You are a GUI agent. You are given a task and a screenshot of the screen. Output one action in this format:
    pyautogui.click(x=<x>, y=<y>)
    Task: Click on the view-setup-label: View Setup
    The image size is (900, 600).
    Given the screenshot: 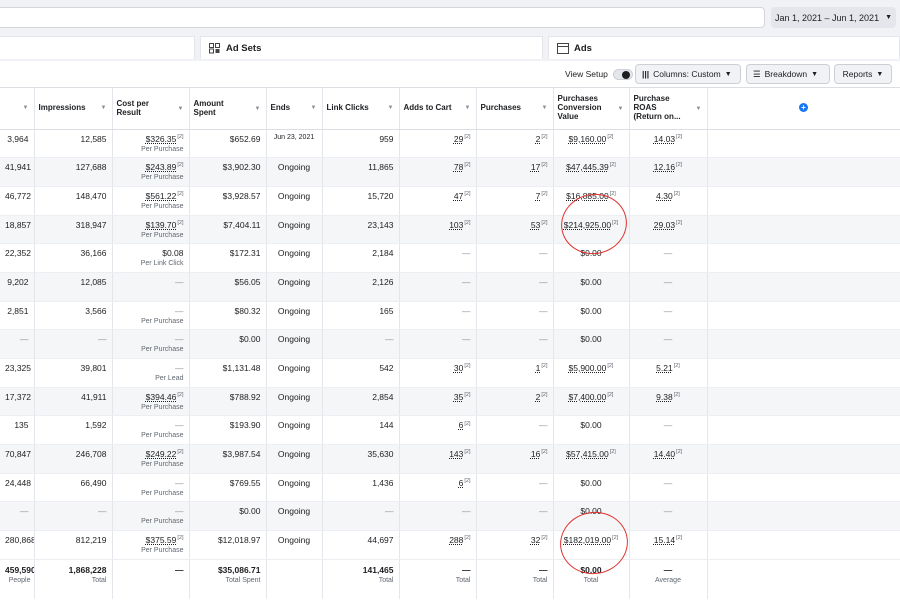 What is the action you would take?
    pyautogui.click(x=586, y=74)
    